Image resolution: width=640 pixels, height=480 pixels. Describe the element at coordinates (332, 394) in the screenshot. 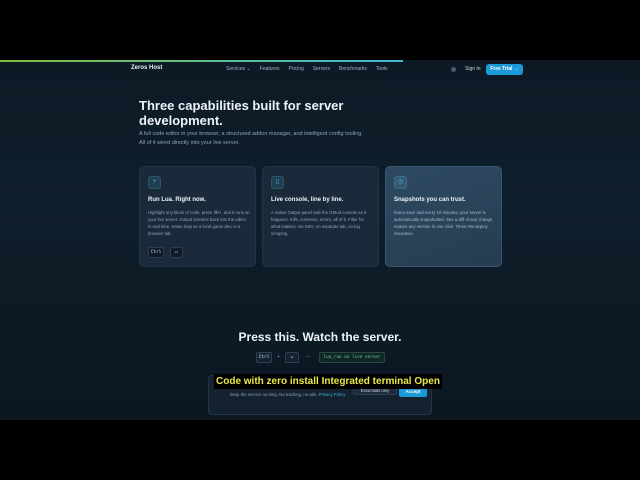

I see `privacy-policy-link: Privacy Policy` at that location.